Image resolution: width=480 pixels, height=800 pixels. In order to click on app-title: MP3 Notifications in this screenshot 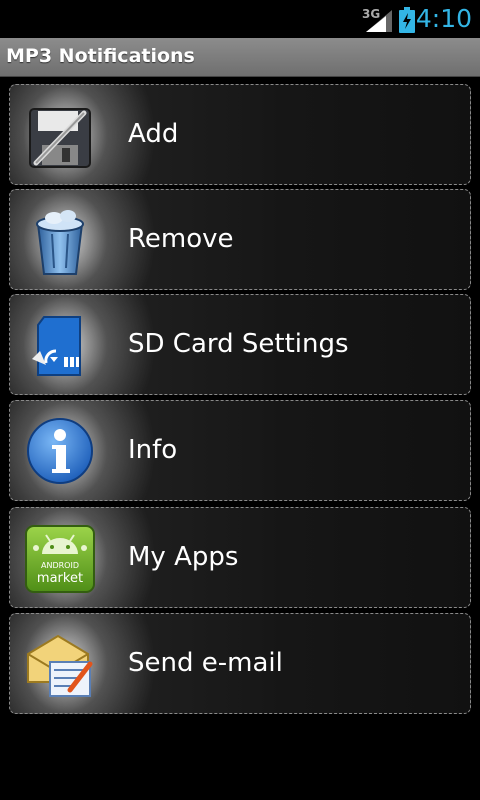, I will do `click(100, 56)`.